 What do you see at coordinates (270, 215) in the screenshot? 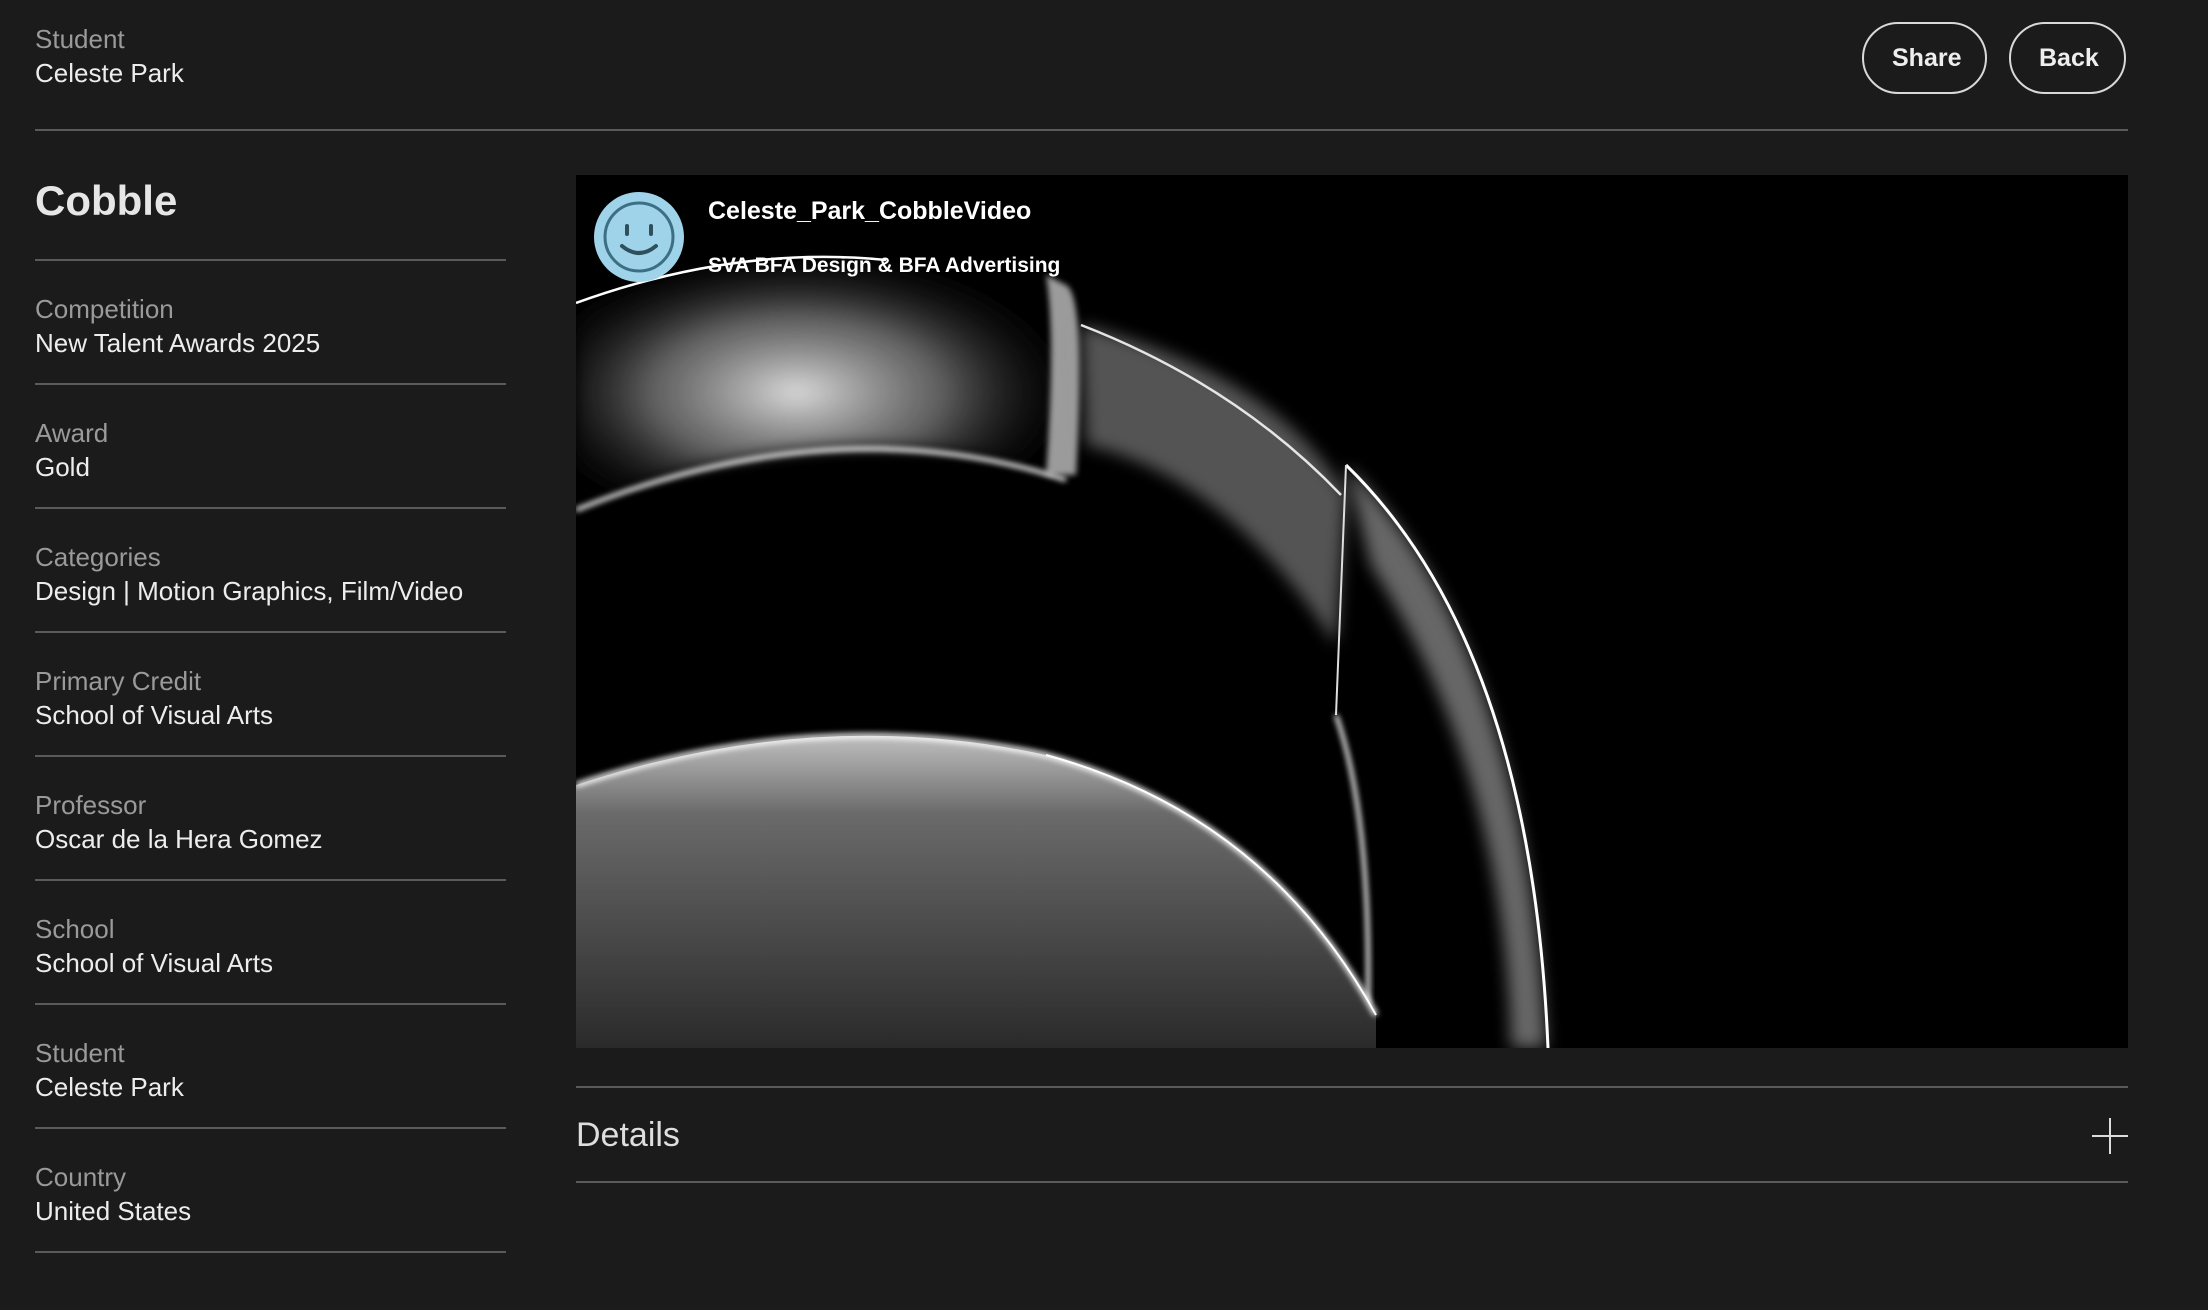
I see `project-title: Cobble` at bounding box center [270, 215].